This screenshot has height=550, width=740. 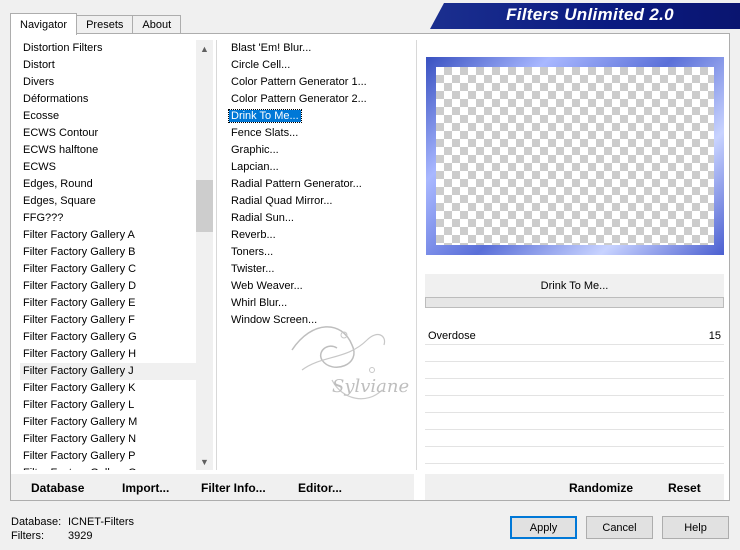 What do you see at coordinates (80, 536) in the screenshot?
I see `filters-count-value: 3929` at bounding box center [80, 536].